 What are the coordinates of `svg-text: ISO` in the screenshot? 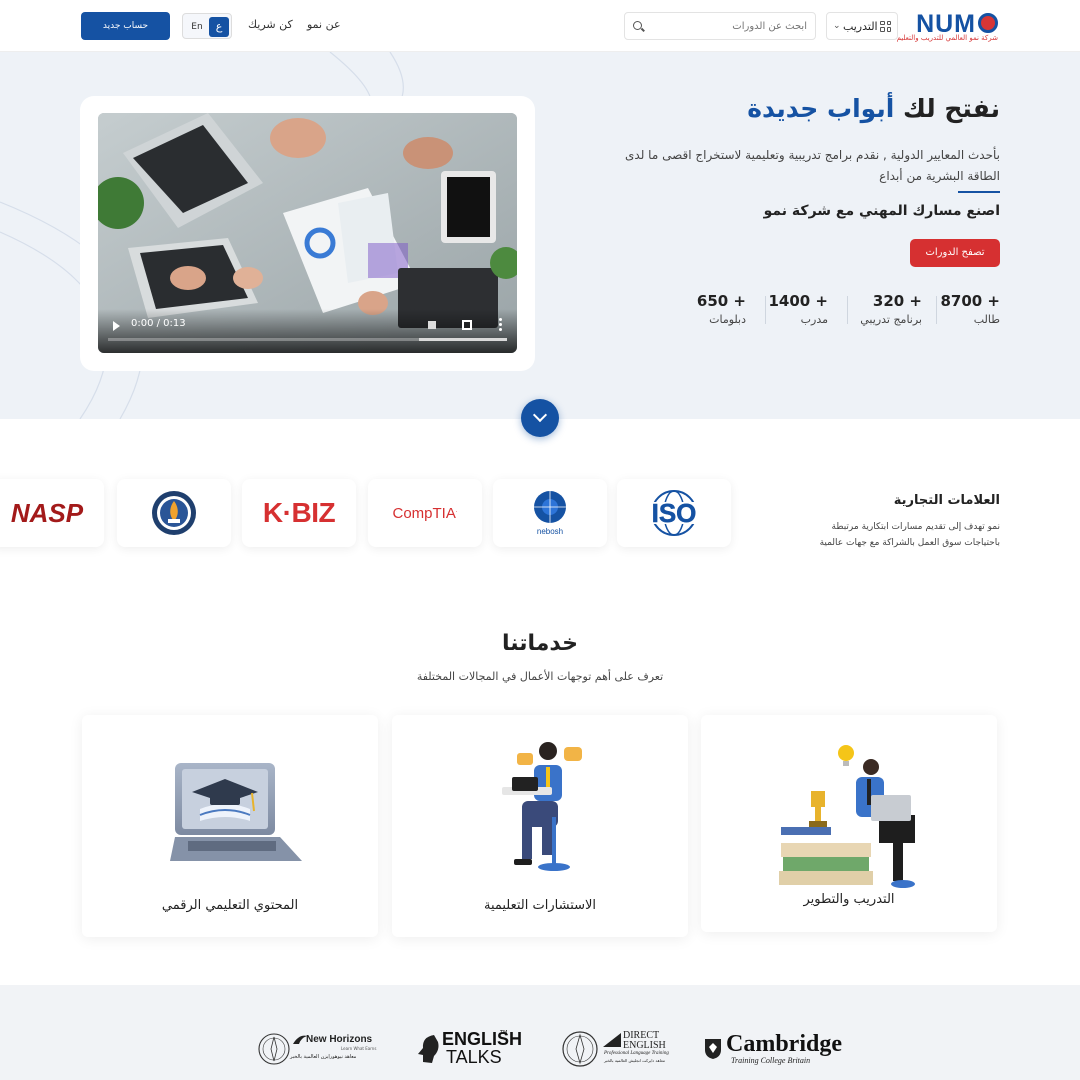 It's located at (674, 513).